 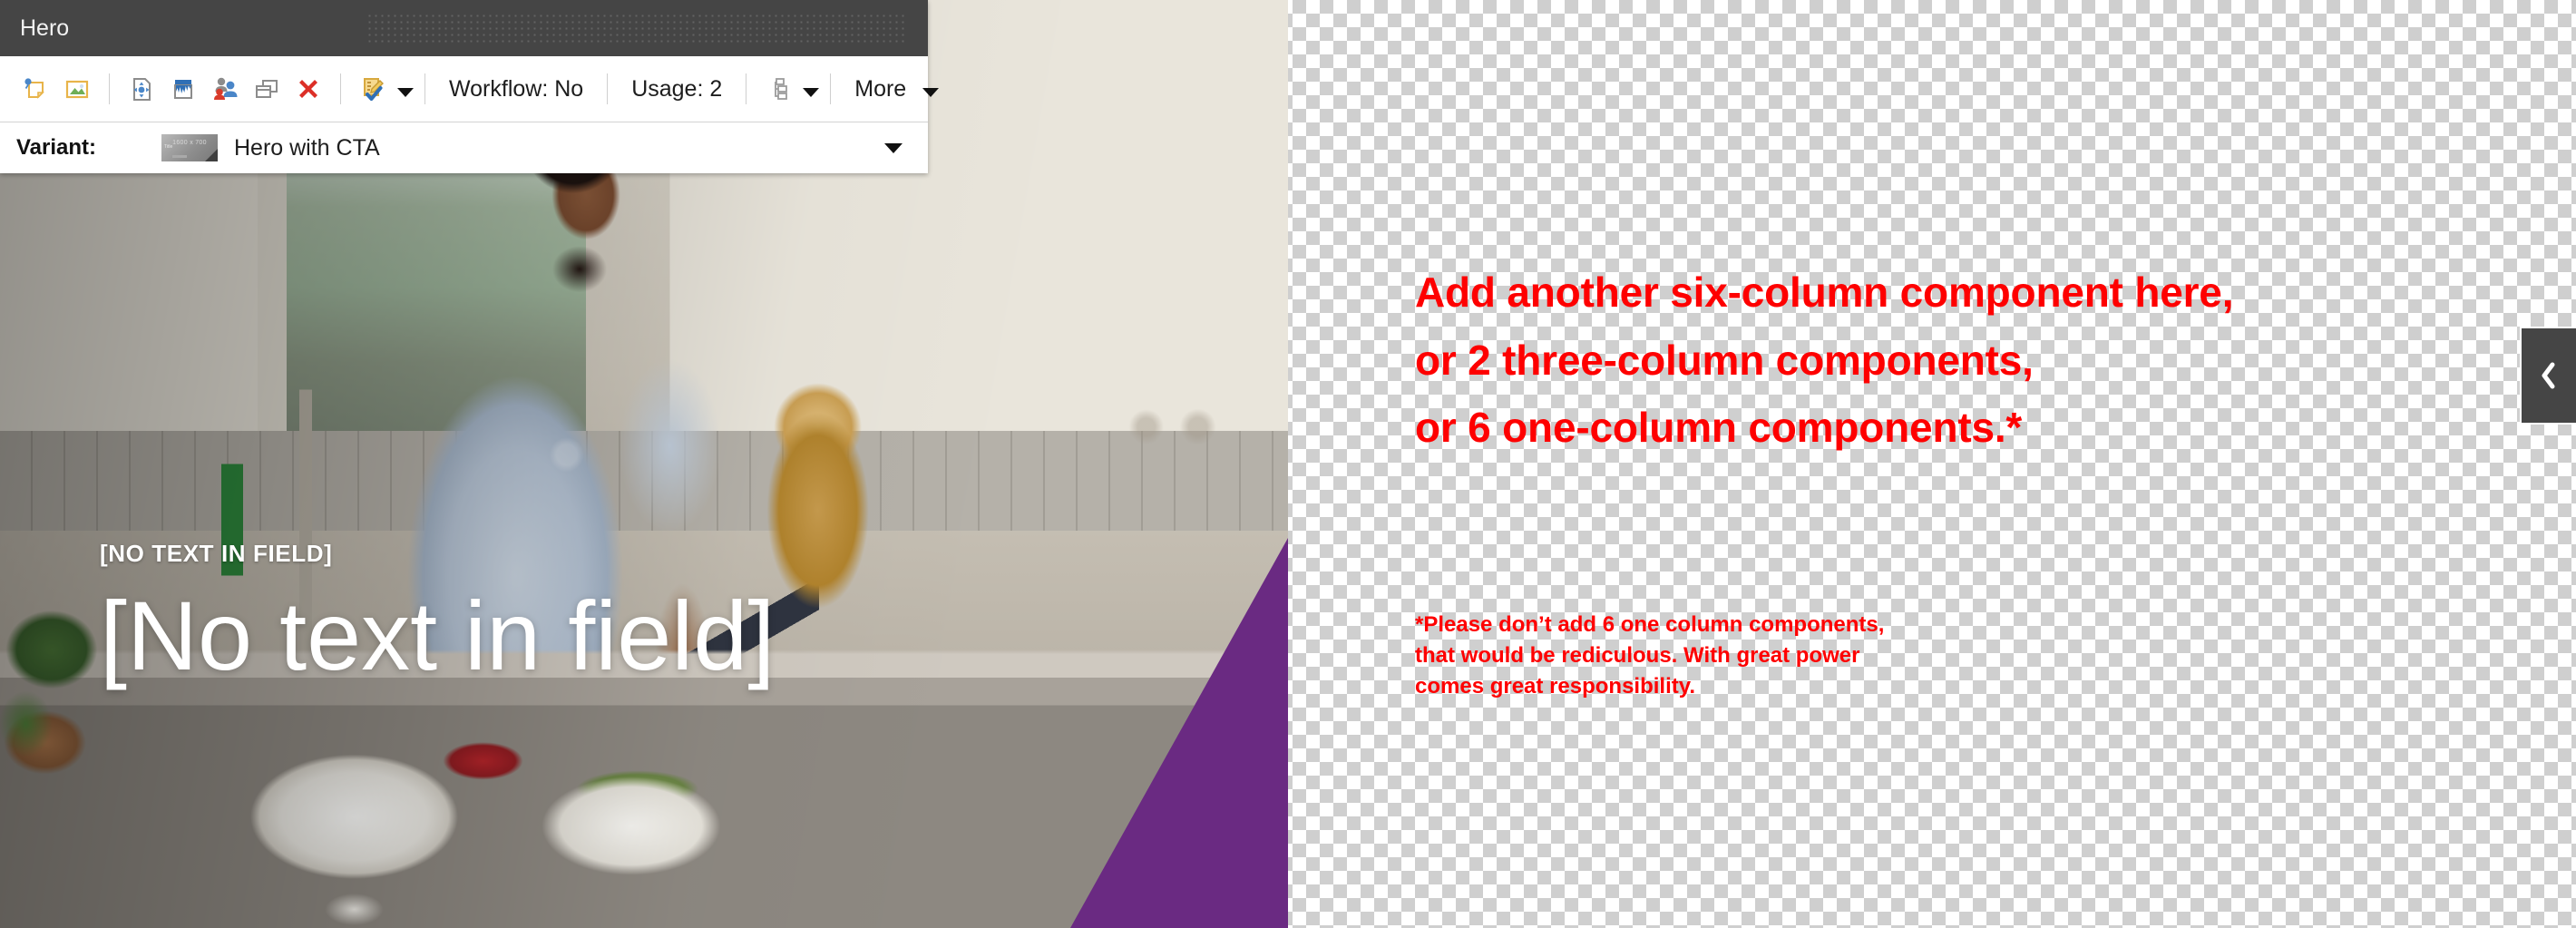 I want to click on chevron-left-icon, so click(x=2548, y=375).